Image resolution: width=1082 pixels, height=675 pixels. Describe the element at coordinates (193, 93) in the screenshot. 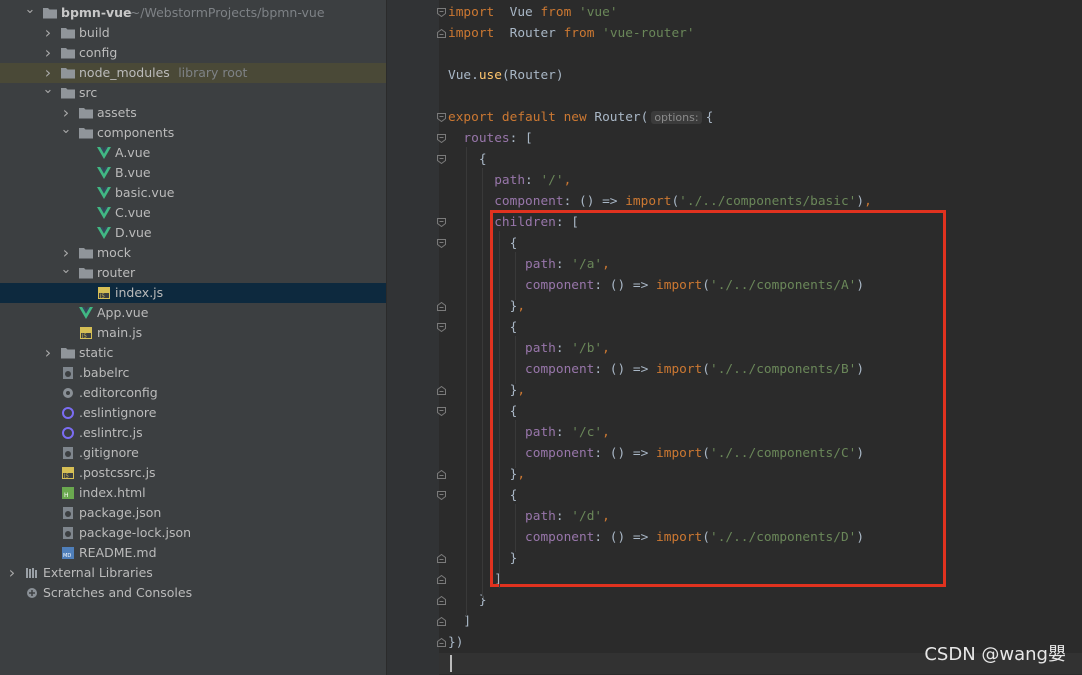

I see `tree-item: ⌄ src` at that location.